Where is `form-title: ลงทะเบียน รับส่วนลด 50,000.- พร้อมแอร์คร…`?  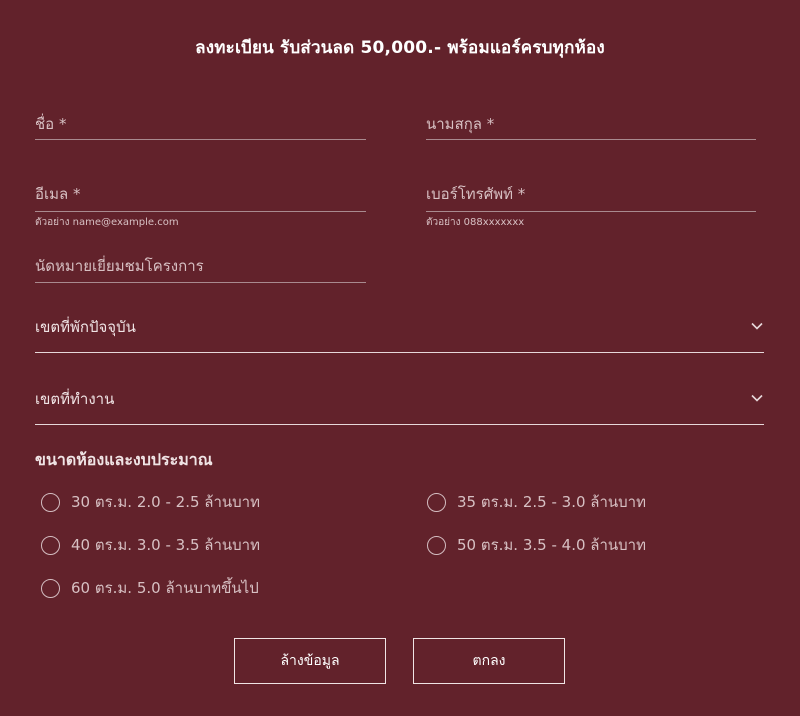 form-title: ลงทะเบียน รับส่วนลด 50,000.- พร้อมแอร์คร… is located at coordinates (400, 48).